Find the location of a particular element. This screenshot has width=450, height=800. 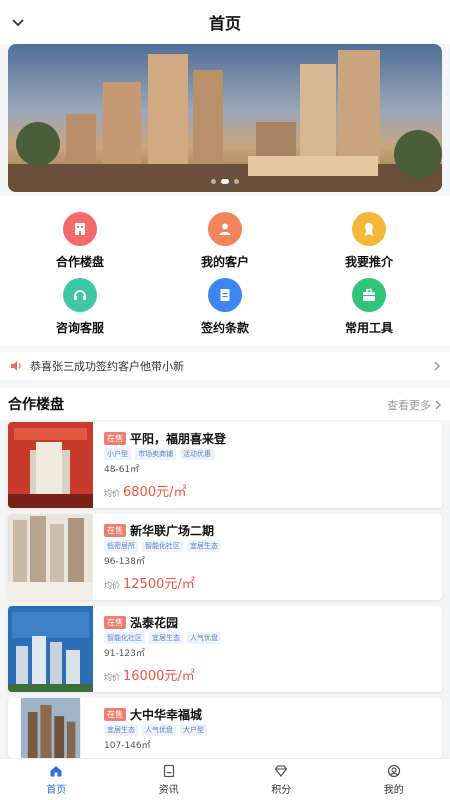

menu-label: 我要推介 is located at coordinates (368, 262).